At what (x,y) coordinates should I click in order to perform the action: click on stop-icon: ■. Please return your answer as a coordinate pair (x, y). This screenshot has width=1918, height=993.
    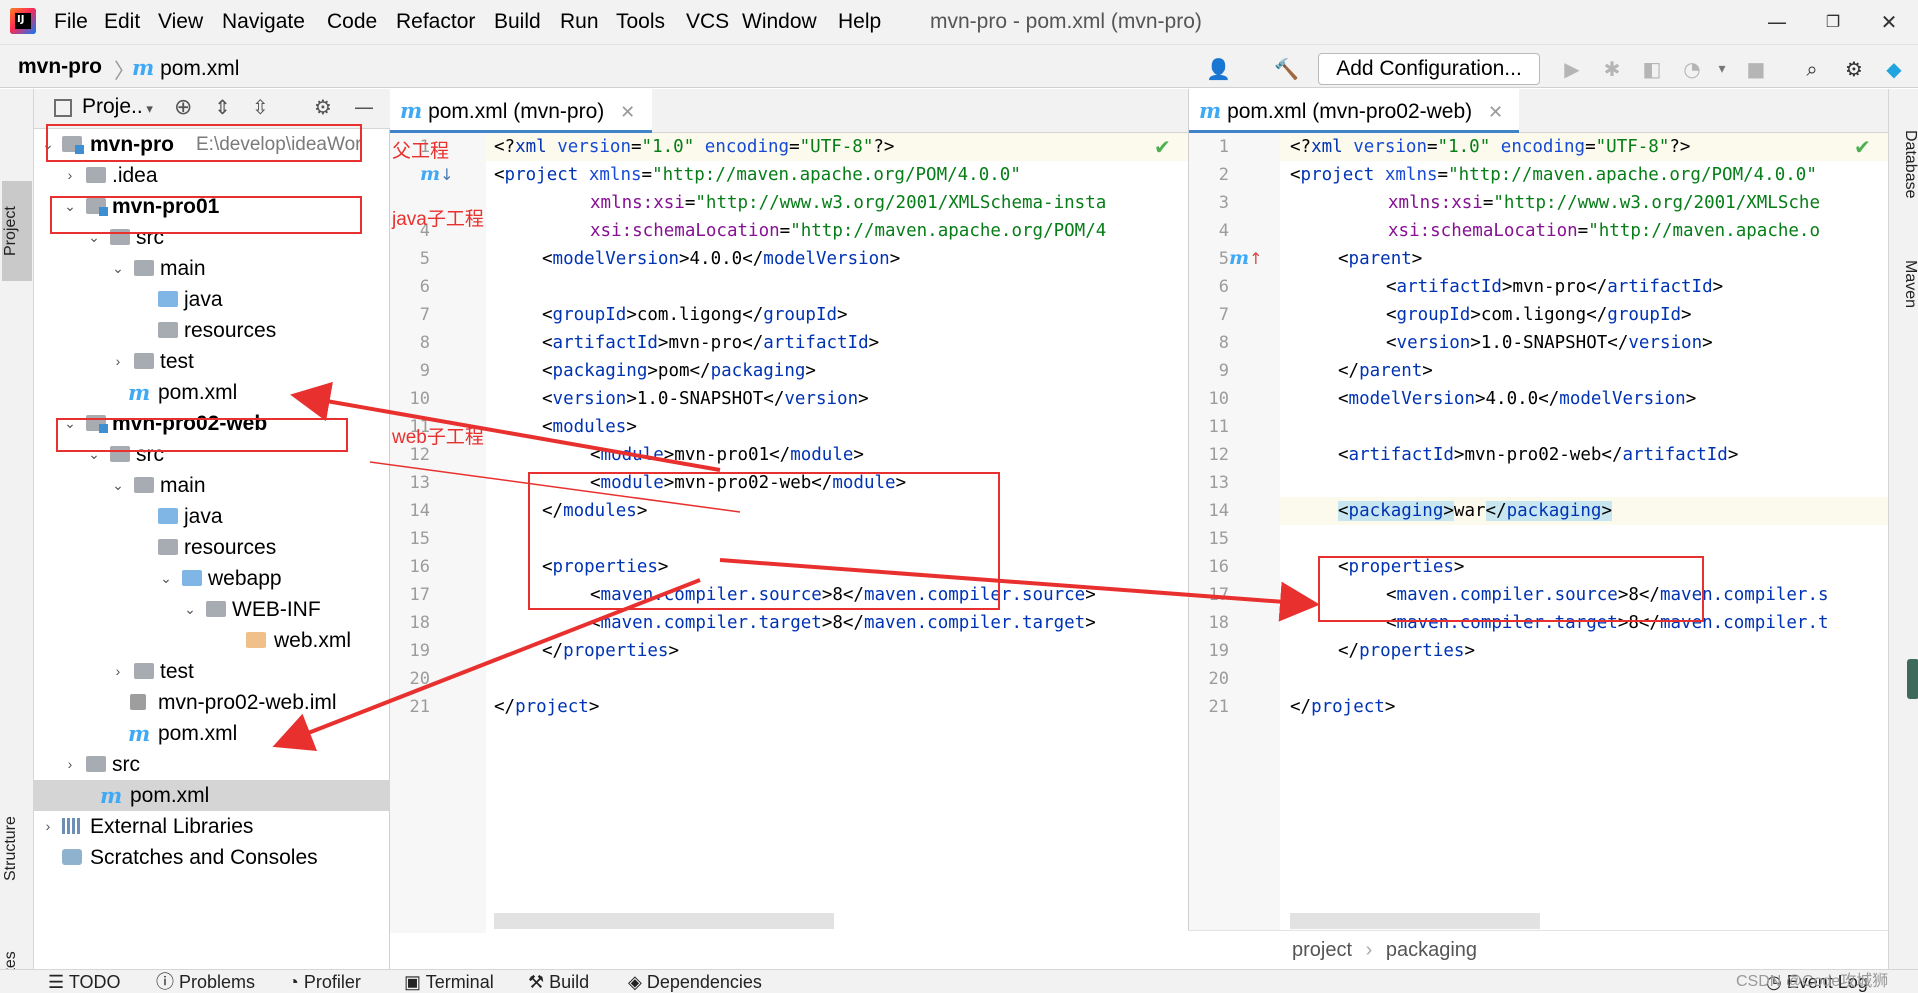
    Looking at the image, I should click on (1756, 69).